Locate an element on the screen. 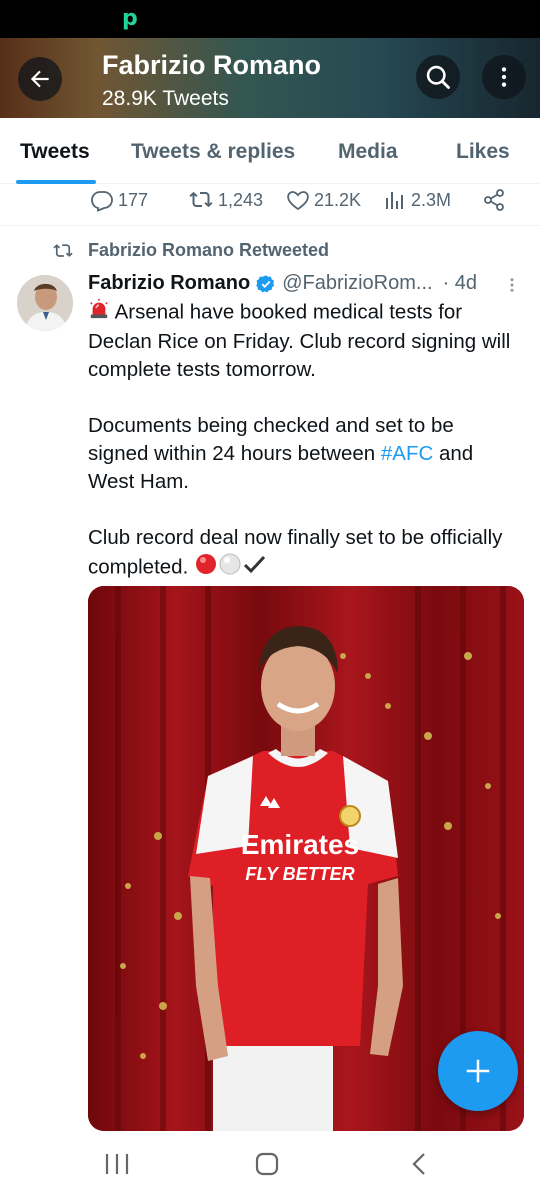  reply-count: 177 is located at coordinates (133, 199).